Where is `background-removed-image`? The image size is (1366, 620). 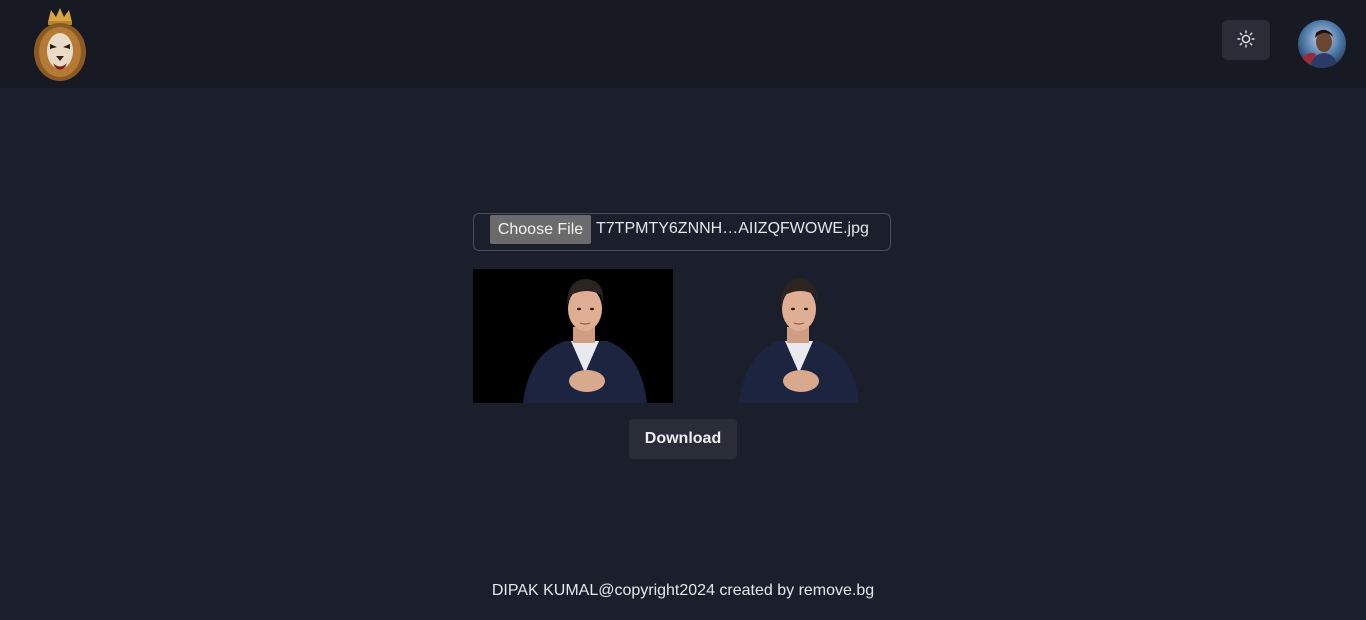
background-removed-image is located at coordinates (798, 336).